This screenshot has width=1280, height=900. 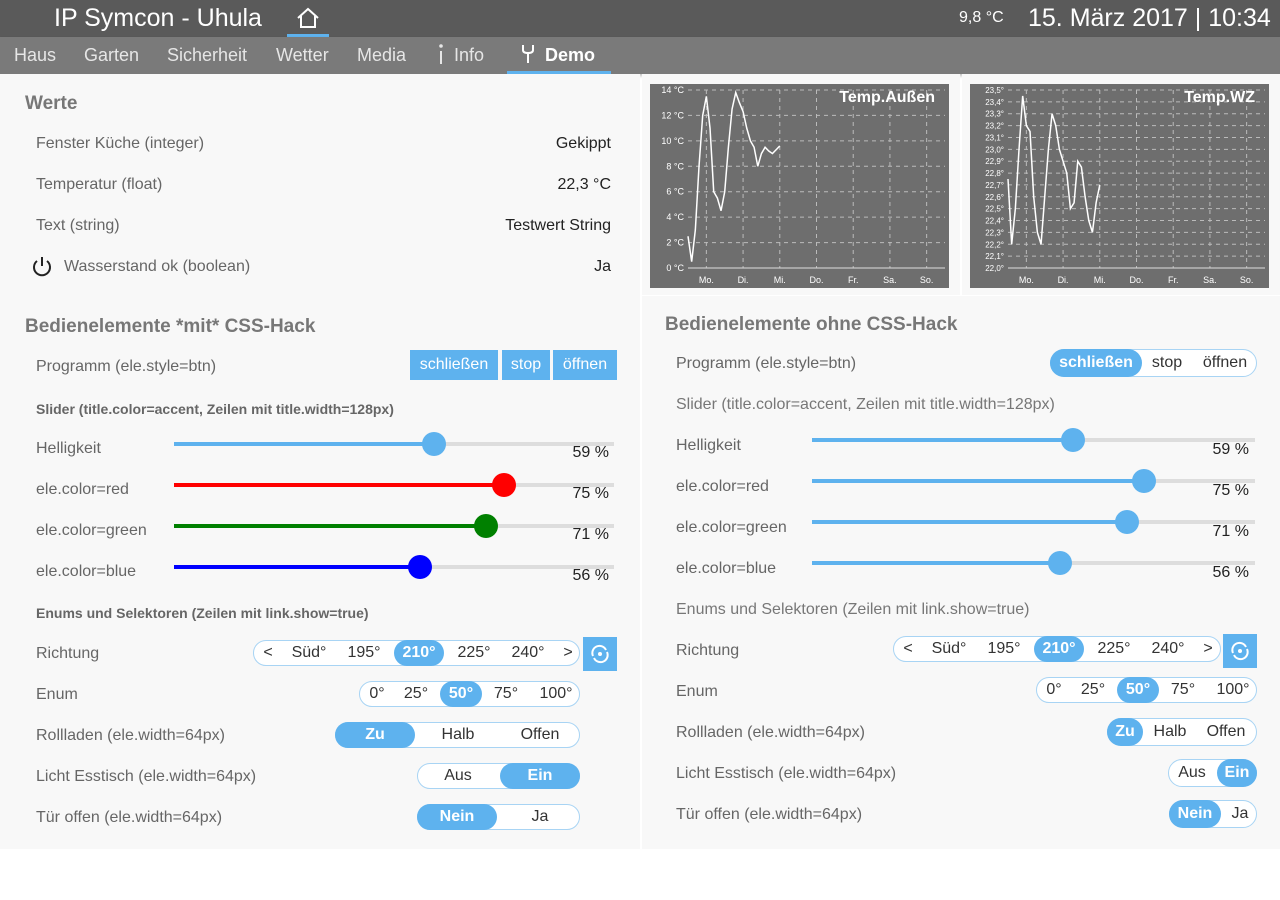 I want to click on right-tuer-option-selected: Nein, so click(x=1195, y=814).